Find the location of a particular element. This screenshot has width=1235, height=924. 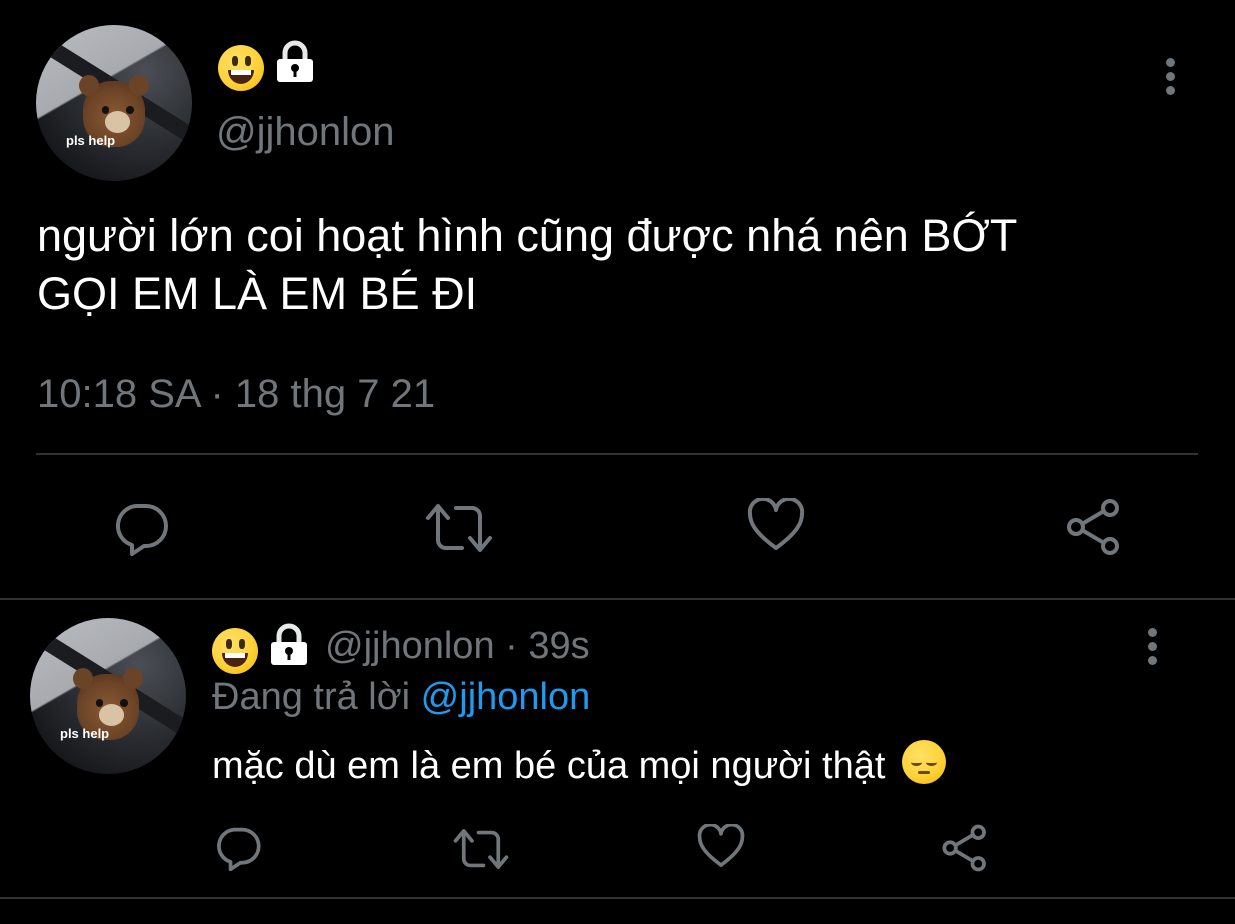

replying-to-label: Đang trả lời is located at coordinates (316, 697).